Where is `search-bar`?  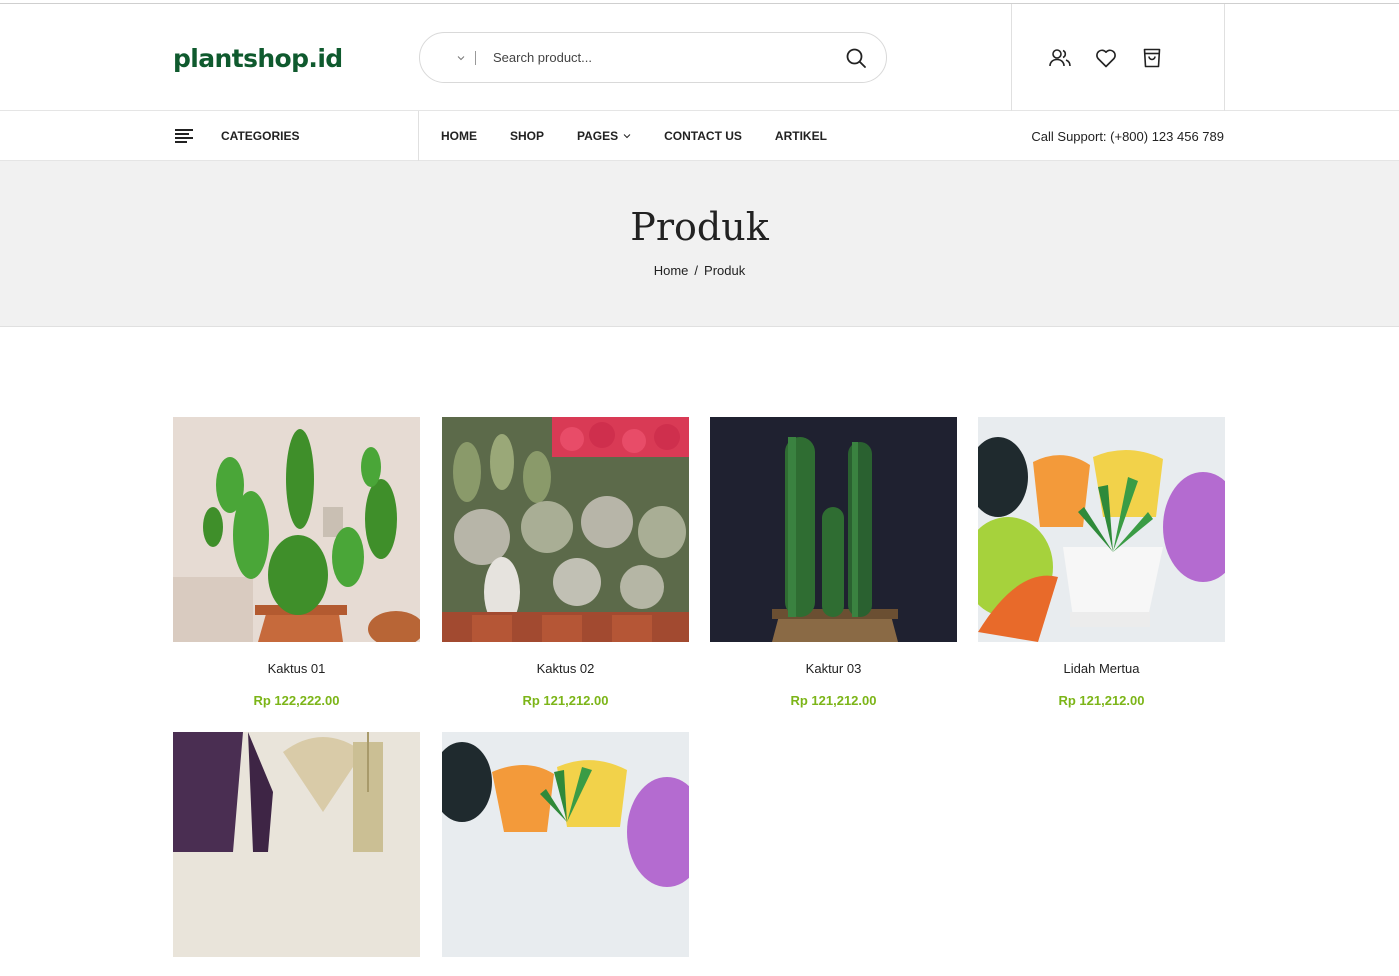
search-bar is located at coordinates (653, 57).